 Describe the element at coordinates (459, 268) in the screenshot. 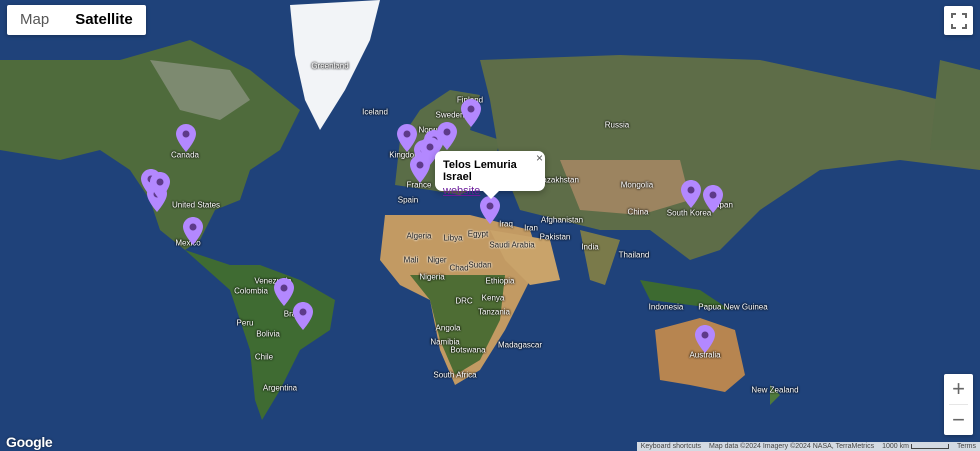

I see `label-chad: Chad` at that location.